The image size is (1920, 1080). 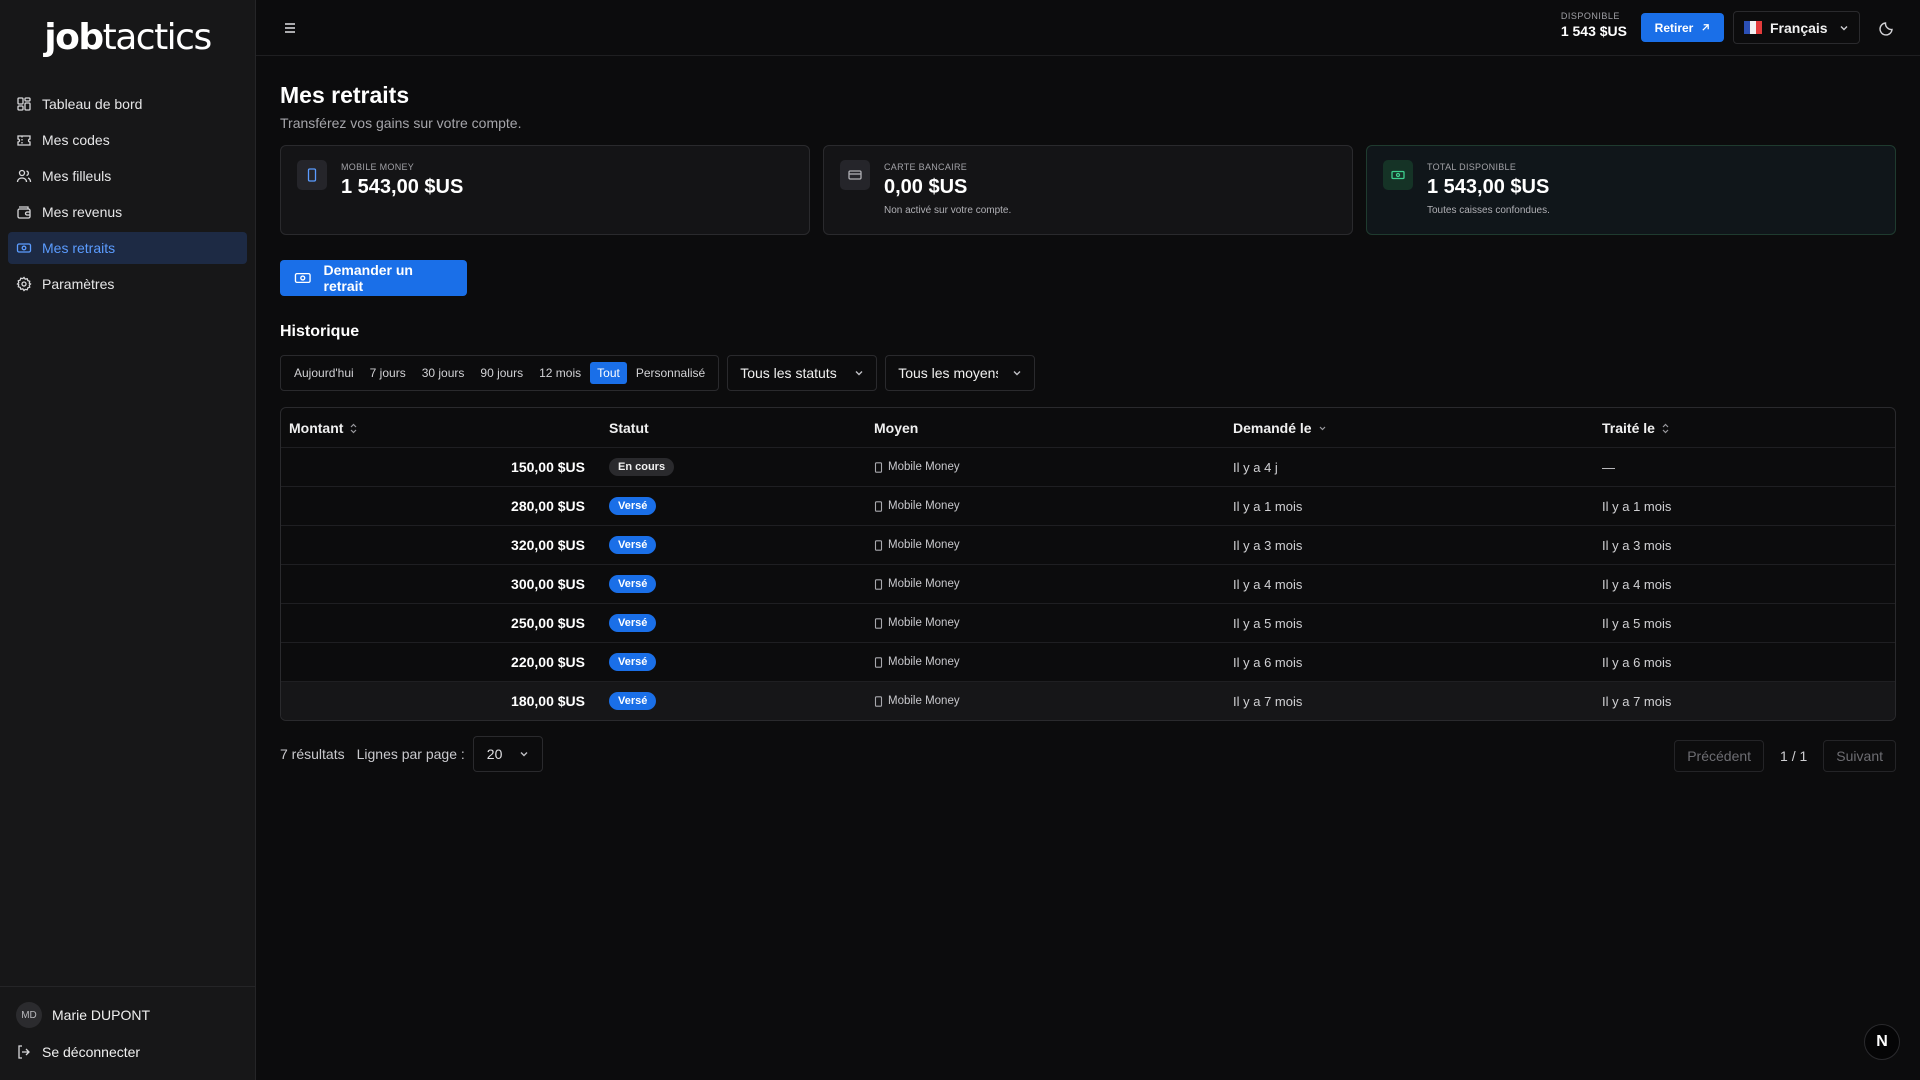 I want to click on history-title: Historique, so click(x=320, y=331).